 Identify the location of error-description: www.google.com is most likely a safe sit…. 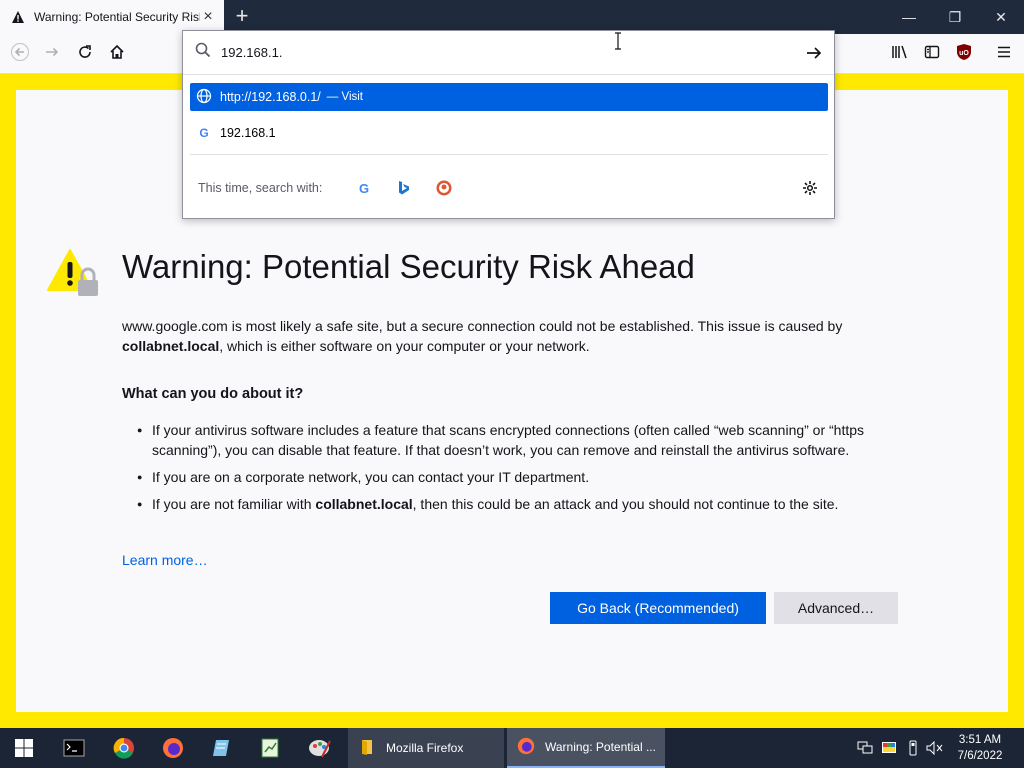
(517, 336).